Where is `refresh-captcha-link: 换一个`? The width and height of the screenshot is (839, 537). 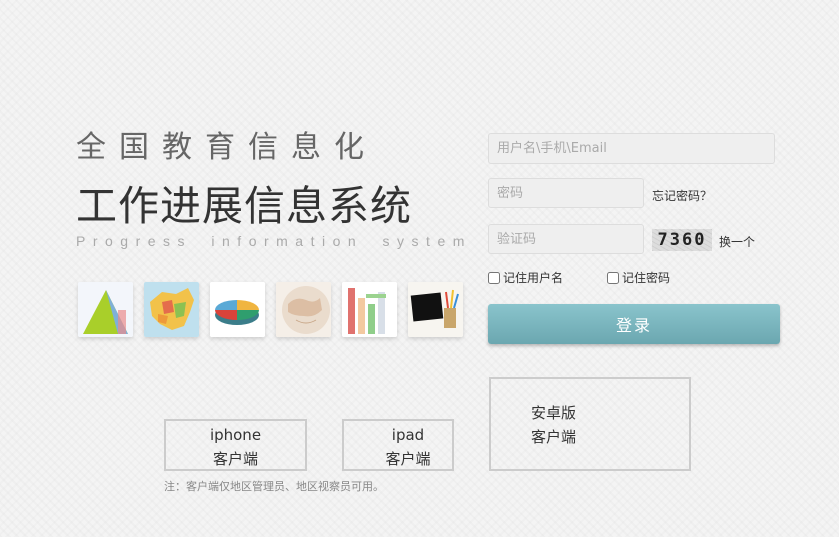 refresh-captcha-link: 换一个 is located at coordinates (737, 241).